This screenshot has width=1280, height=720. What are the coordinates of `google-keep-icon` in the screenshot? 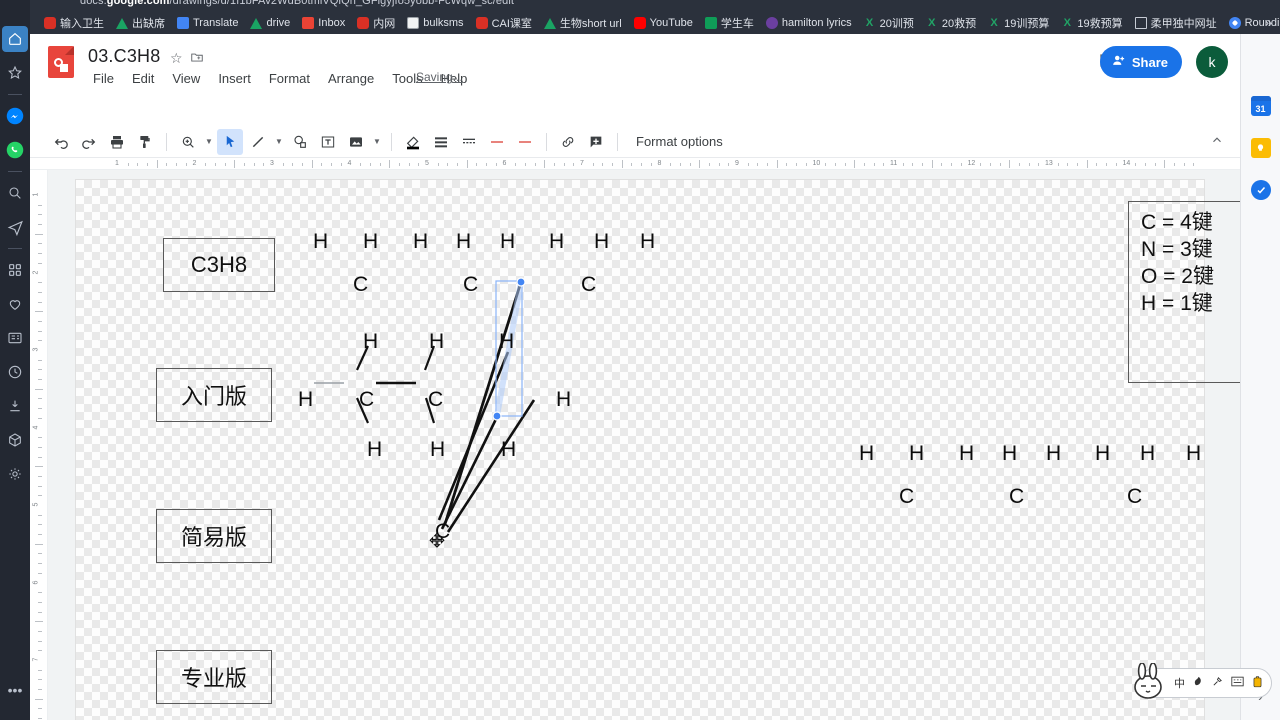 It's located at (1260, 148).